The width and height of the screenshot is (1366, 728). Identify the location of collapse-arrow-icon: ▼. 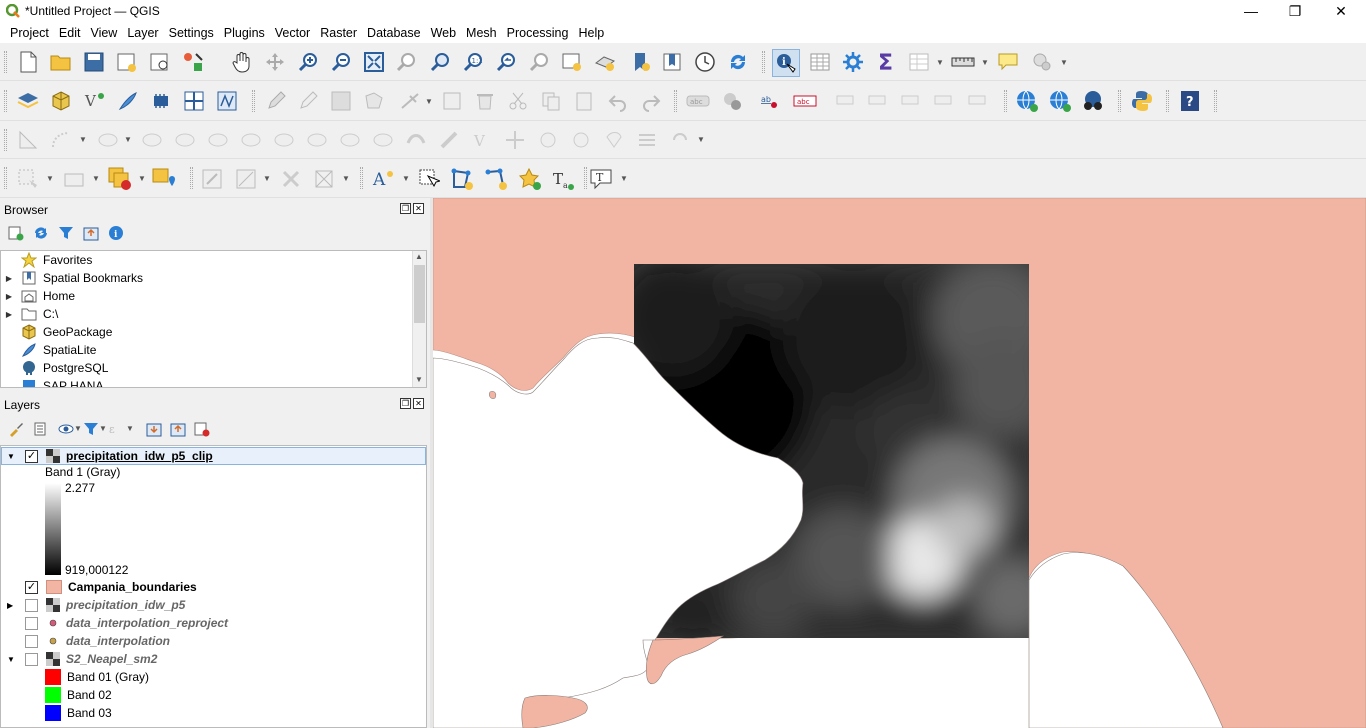
(13, 659).